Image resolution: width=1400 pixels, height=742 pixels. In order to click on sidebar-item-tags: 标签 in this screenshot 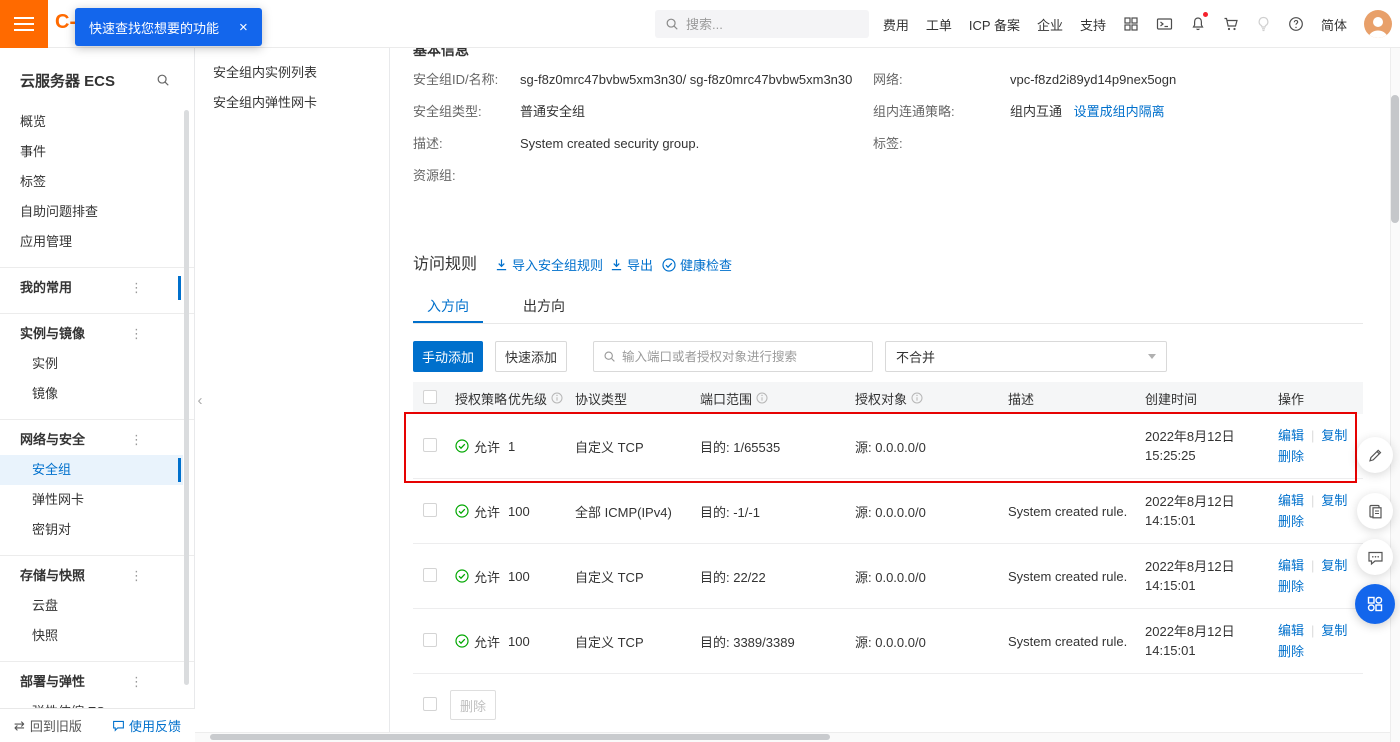, I will do `click(91, 182)`.